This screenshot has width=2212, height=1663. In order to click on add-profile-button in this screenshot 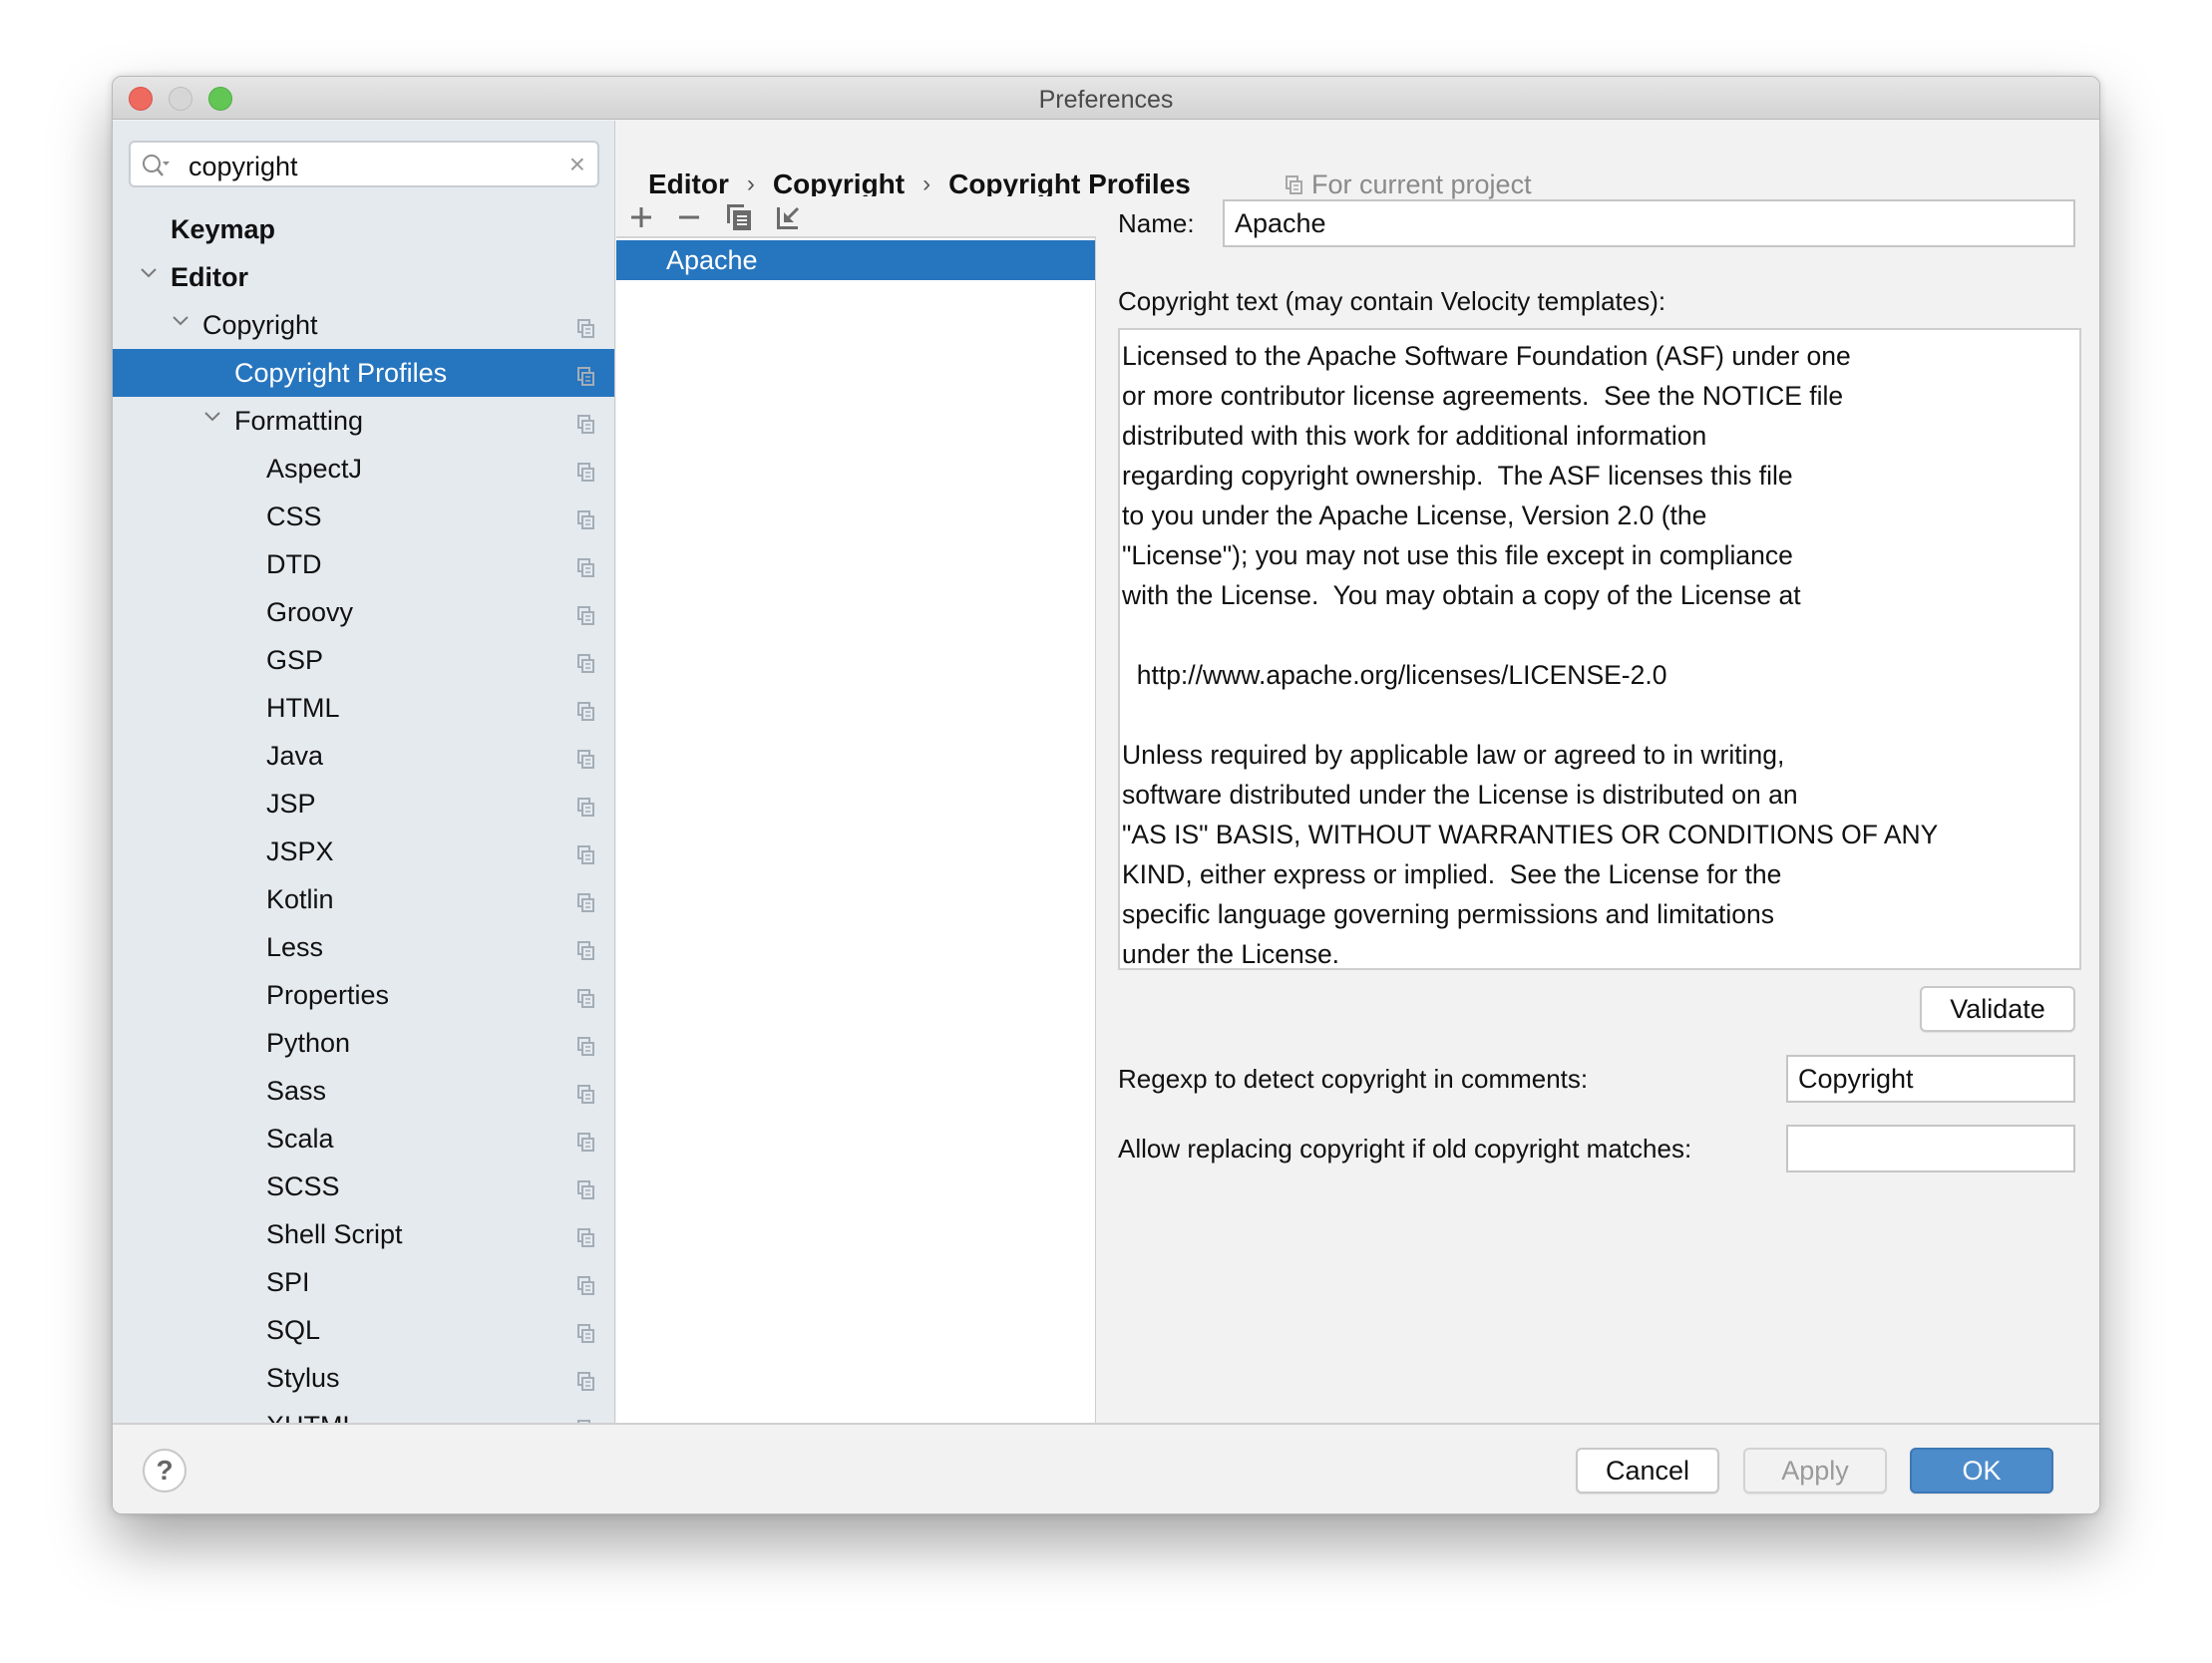, I will do `click(641, 217)`.